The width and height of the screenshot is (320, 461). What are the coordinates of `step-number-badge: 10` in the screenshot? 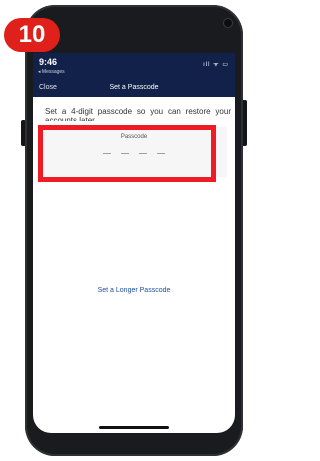 It's located at (32, 35).